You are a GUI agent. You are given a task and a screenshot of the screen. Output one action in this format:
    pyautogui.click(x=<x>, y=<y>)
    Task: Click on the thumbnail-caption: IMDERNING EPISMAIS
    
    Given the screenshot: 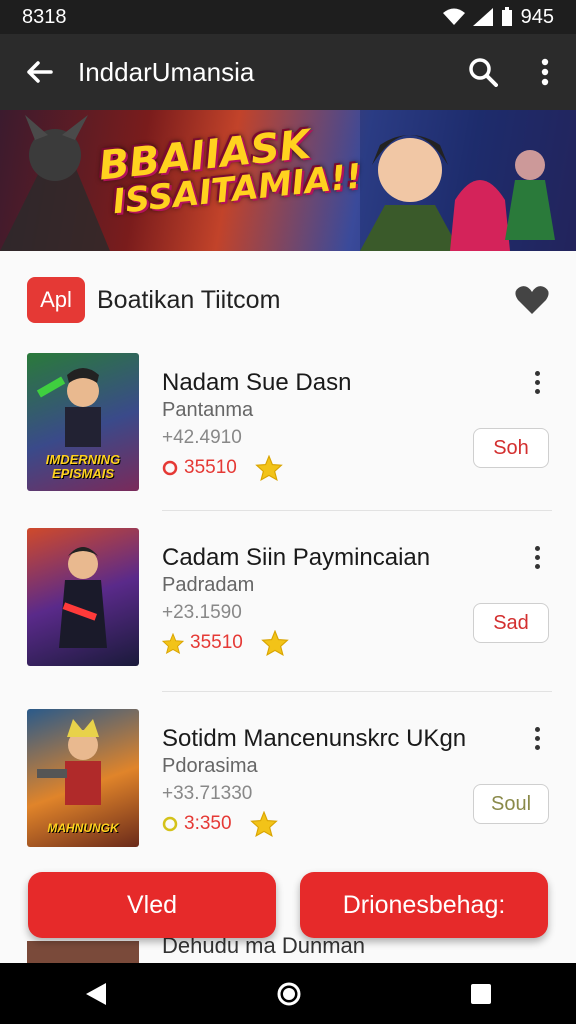 What is the action you would take?
    pyautogui.click(x=83, y=467)
    